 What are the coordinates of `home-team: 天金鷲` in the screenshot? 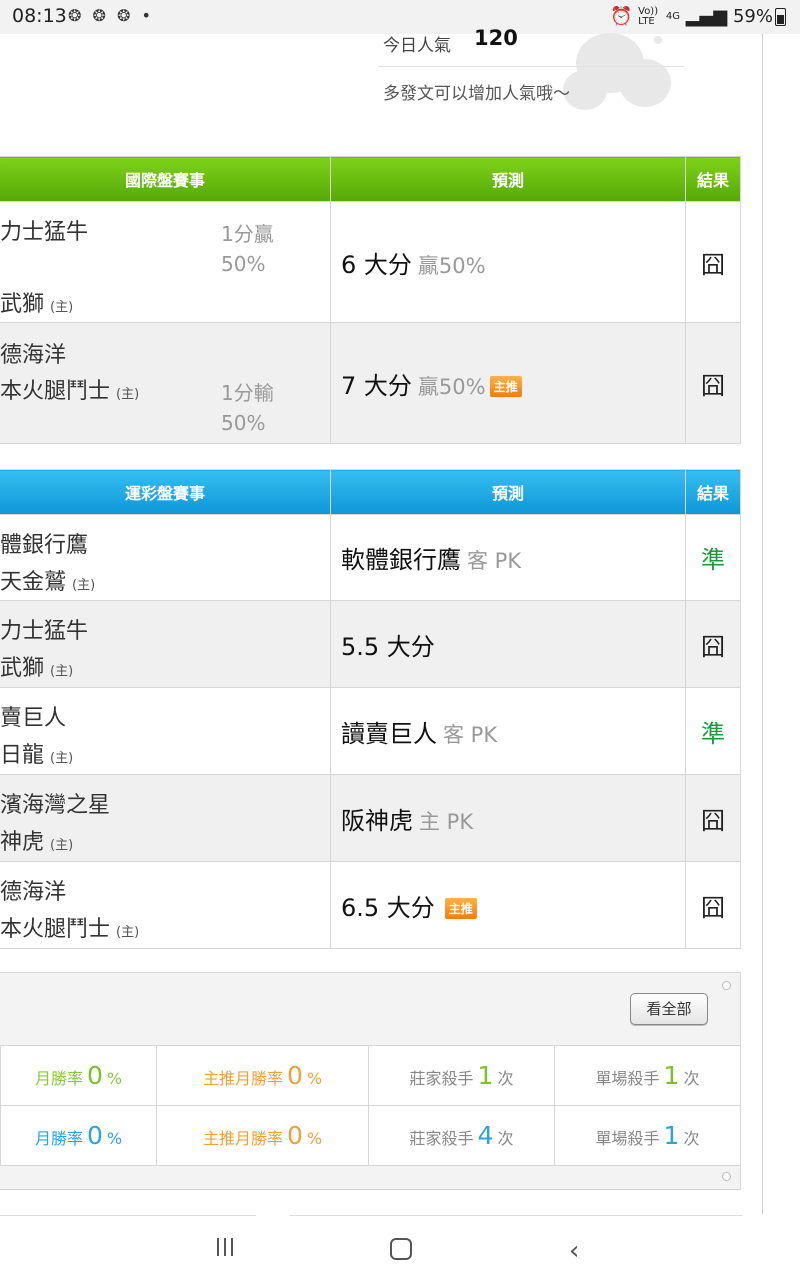 It's located at (33, 582).